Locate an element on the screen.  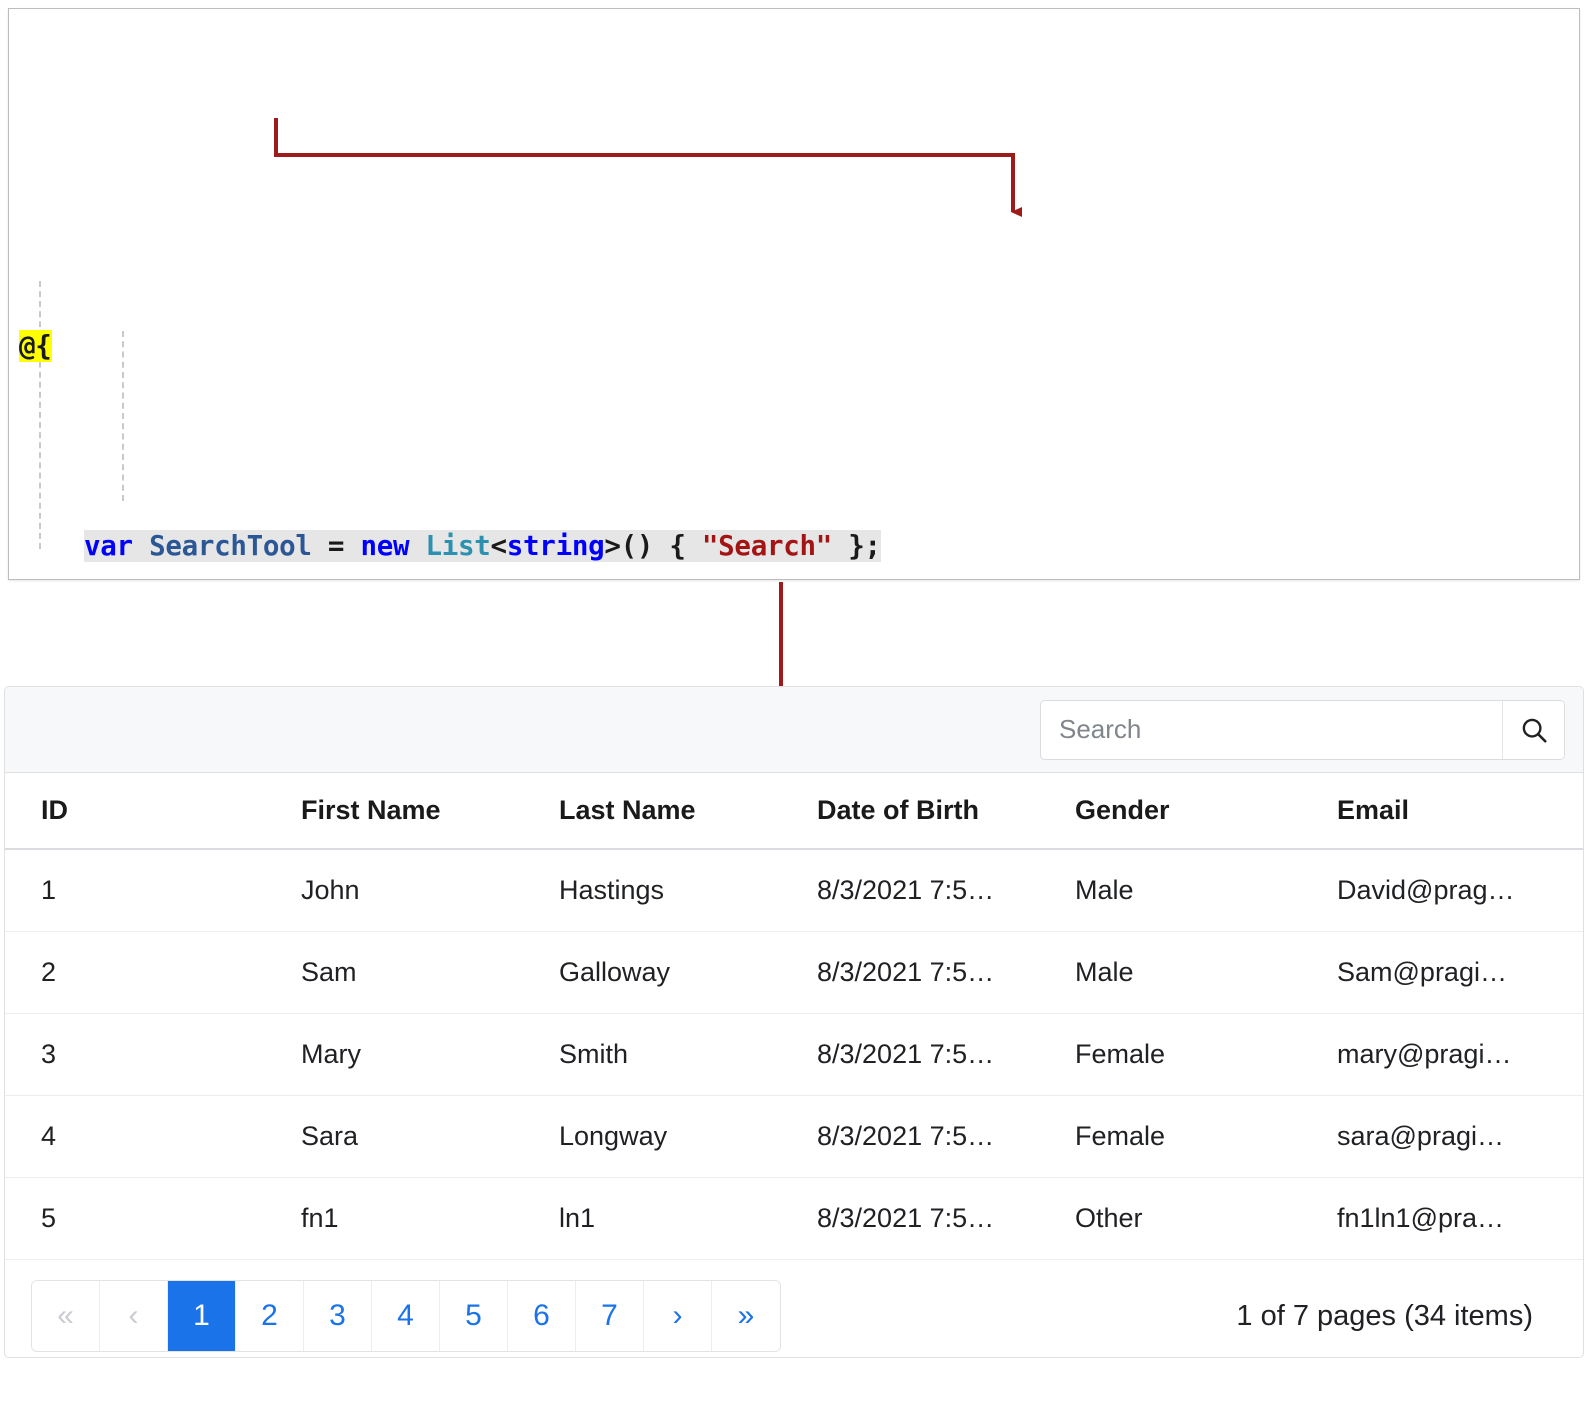
cell-last: Smith is located at coordinates (688, 1054).